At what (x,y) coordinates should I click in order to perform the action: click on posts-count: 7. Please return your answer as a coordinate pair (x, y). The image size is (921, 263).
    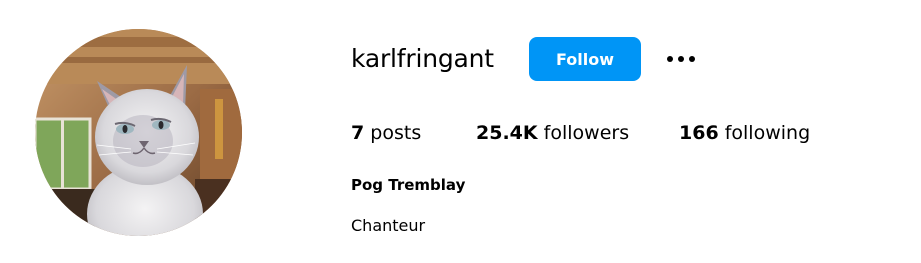
    Looking at the image, I should click on (358, 133).